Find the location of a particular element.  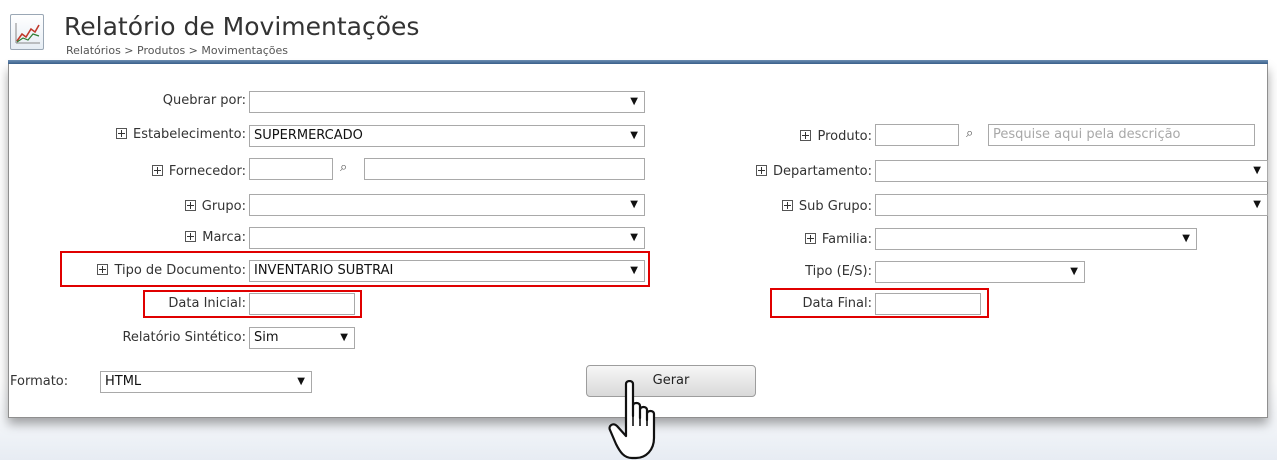

tipo-documento-label: Tipo de Documento: is located at coordinates (153, 271).